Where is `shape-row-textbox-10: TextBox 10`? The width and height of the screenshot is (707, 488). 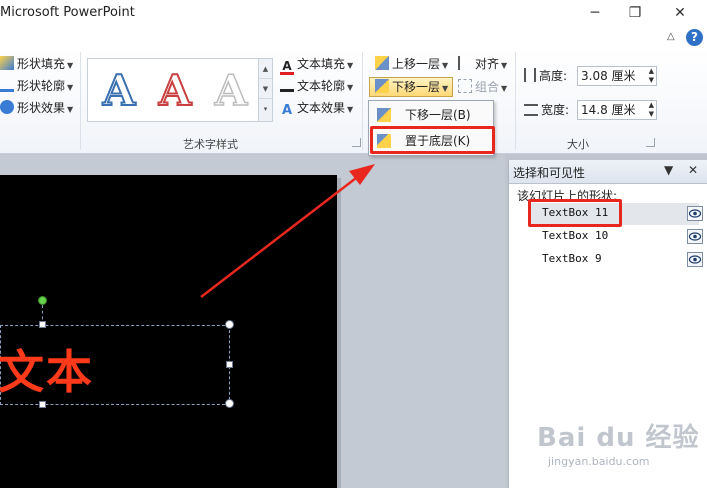 shape-row-textbox-10: TextBox 10 is located at coordinates (616, 237).